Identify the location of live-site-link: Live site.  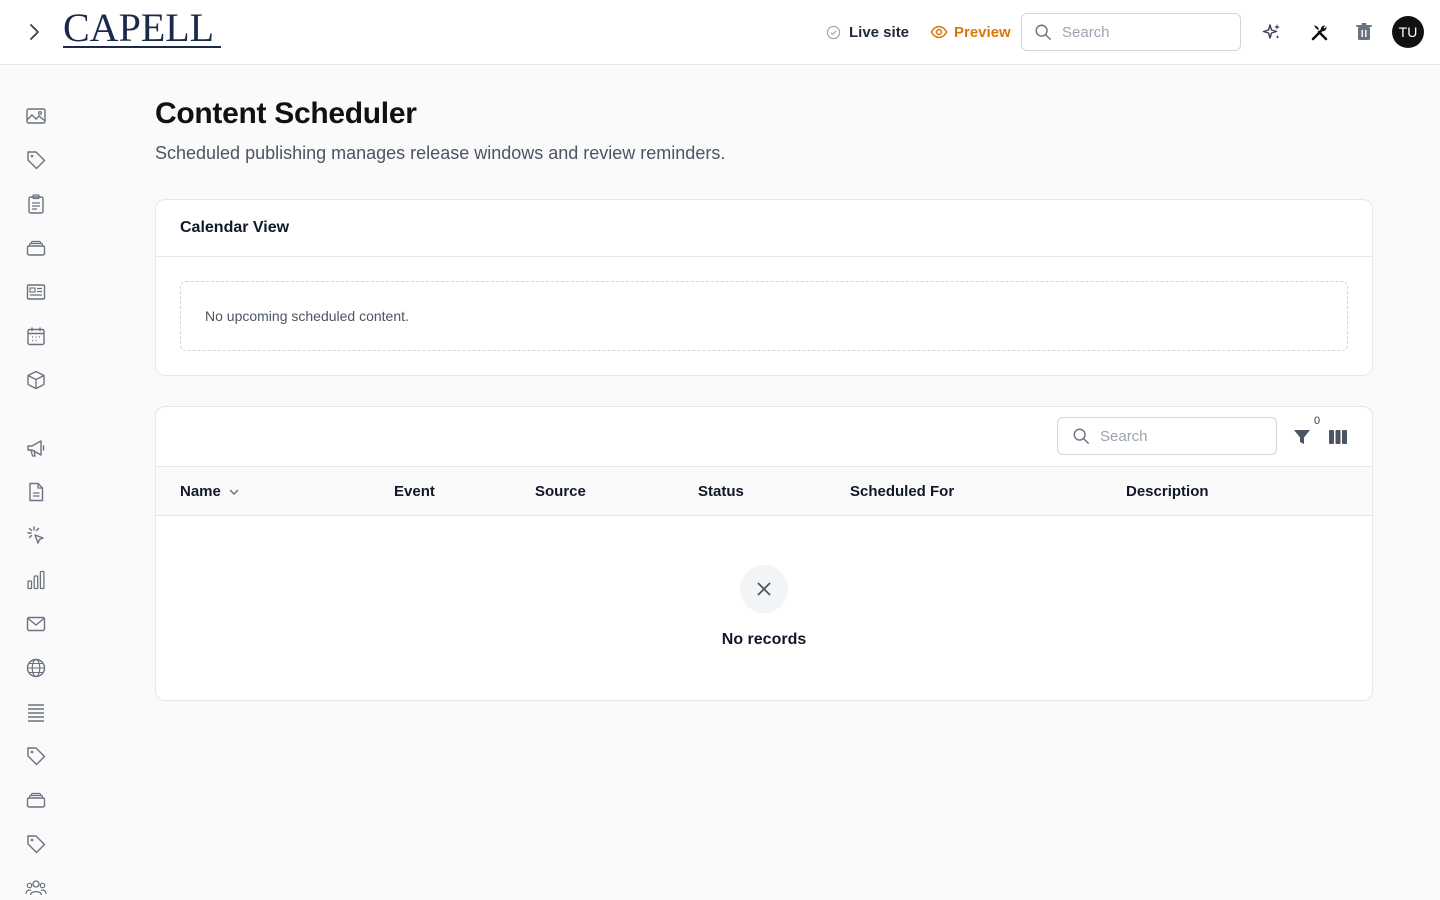
(867, 32).